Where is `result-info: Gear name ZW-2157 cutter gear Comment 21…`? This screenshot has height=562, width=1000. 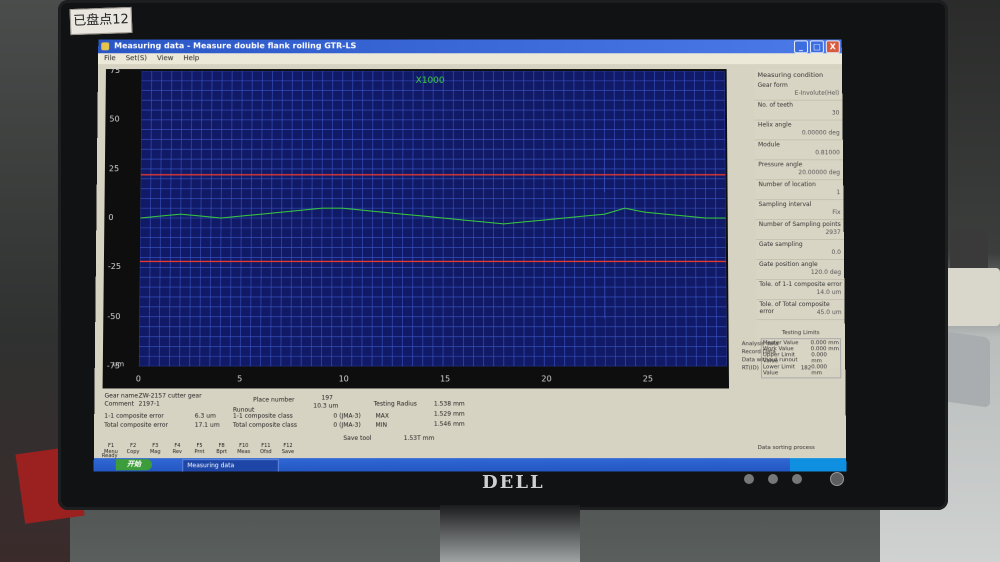 result-info: Gear name ZW-2157 cutter gear Comment 21… is located at coordinates (414, 420).